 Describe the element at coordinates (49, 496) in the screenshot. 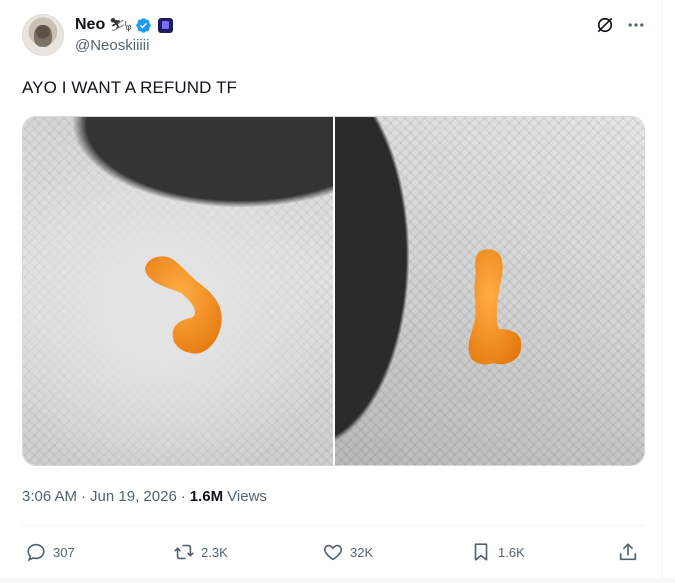

I see `post-time: 3:06 AM` at that location.